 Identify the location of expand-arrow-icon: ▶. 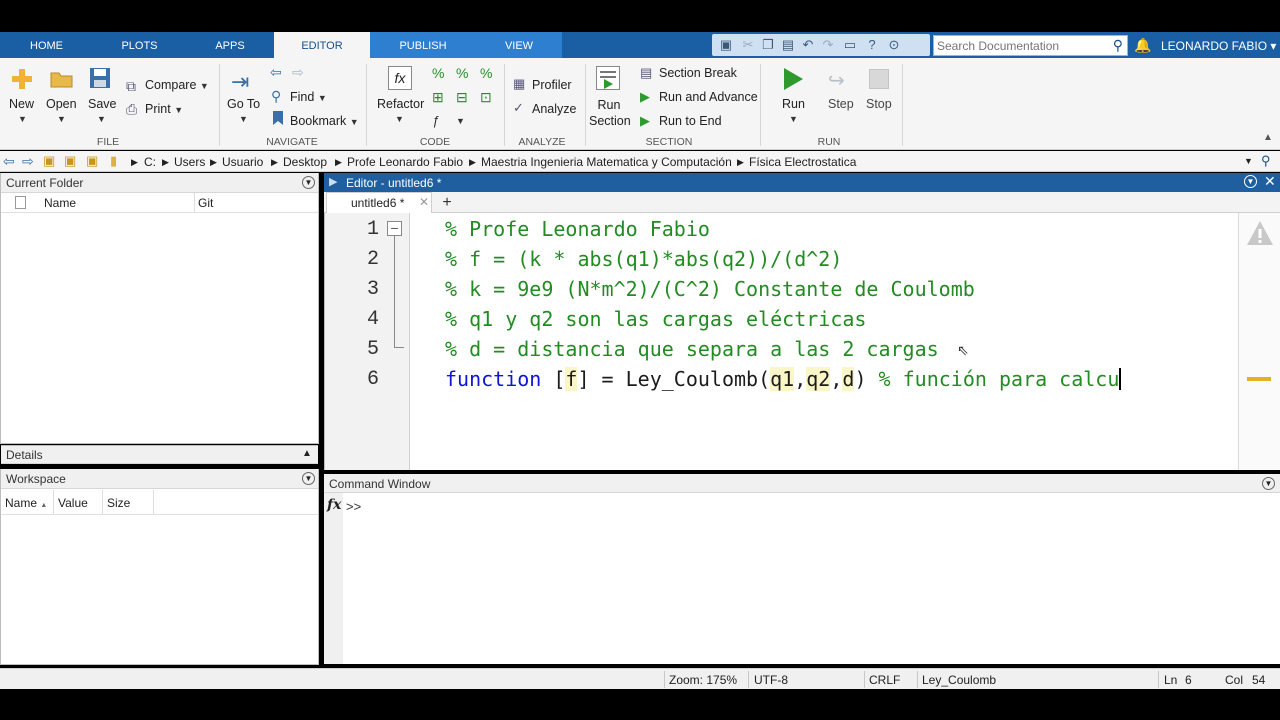
(333, 181).